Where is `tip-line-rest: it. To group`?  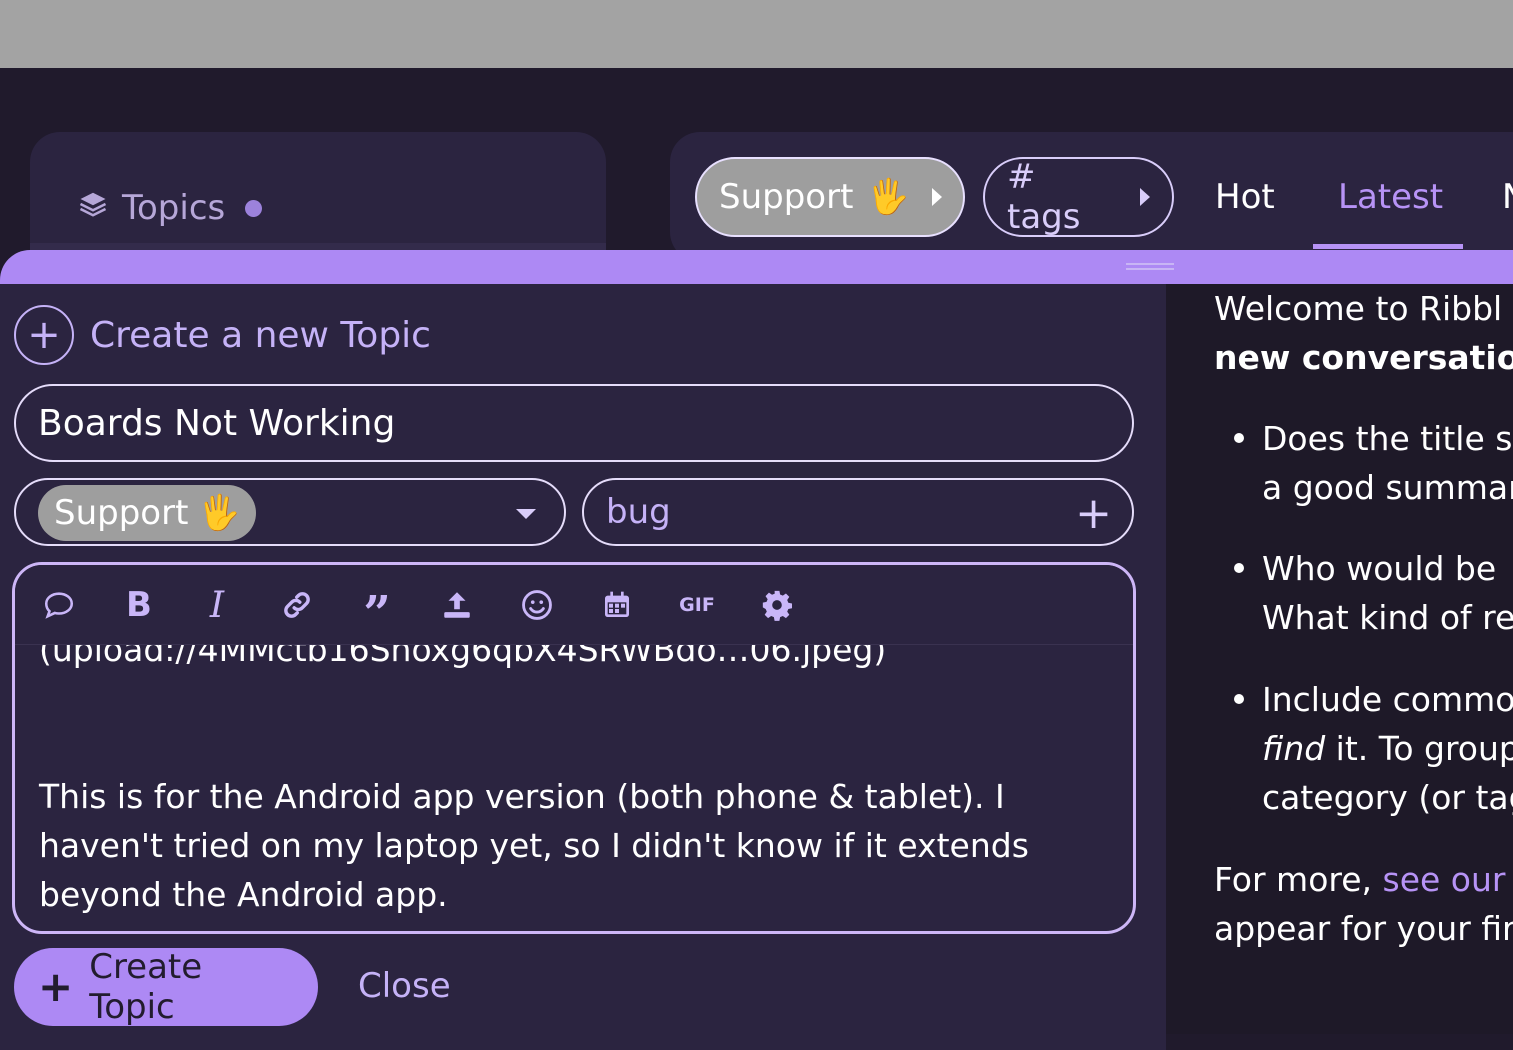 tip-line-rest: it. To group is located at coordinates (1419, 748).